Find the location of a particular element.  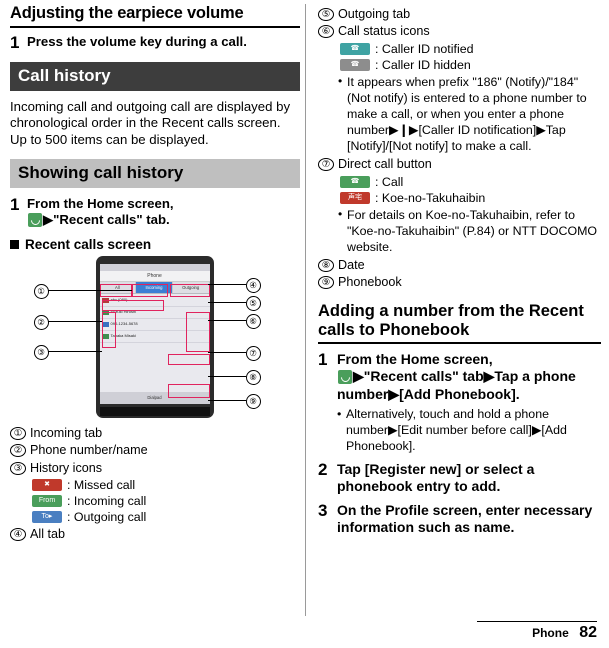

legend-item-4: ④ All tab is located at coordinates (155, 534).